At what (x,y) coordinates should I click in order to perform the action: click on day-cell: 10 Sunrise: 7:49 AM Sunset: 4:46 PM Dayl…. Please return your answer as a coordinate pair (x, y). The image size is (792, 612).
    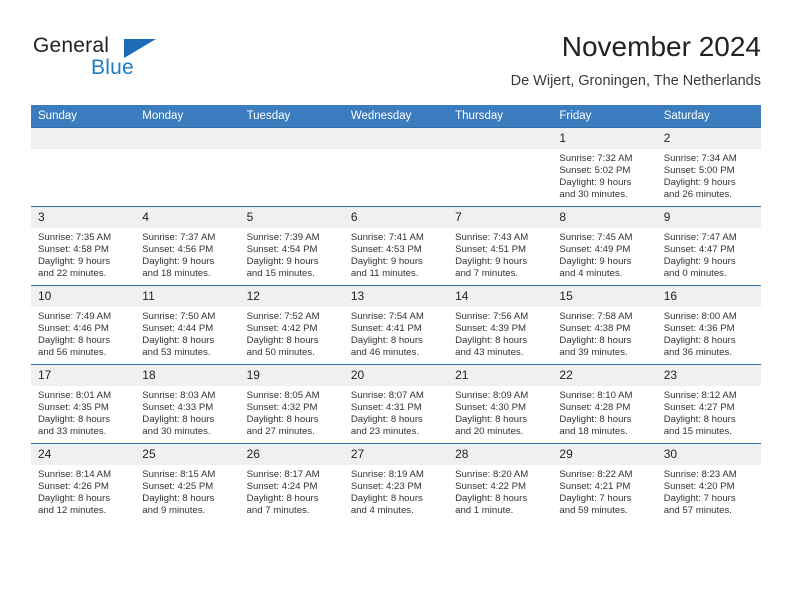
    Looking at the image, I should click on (83, 325).